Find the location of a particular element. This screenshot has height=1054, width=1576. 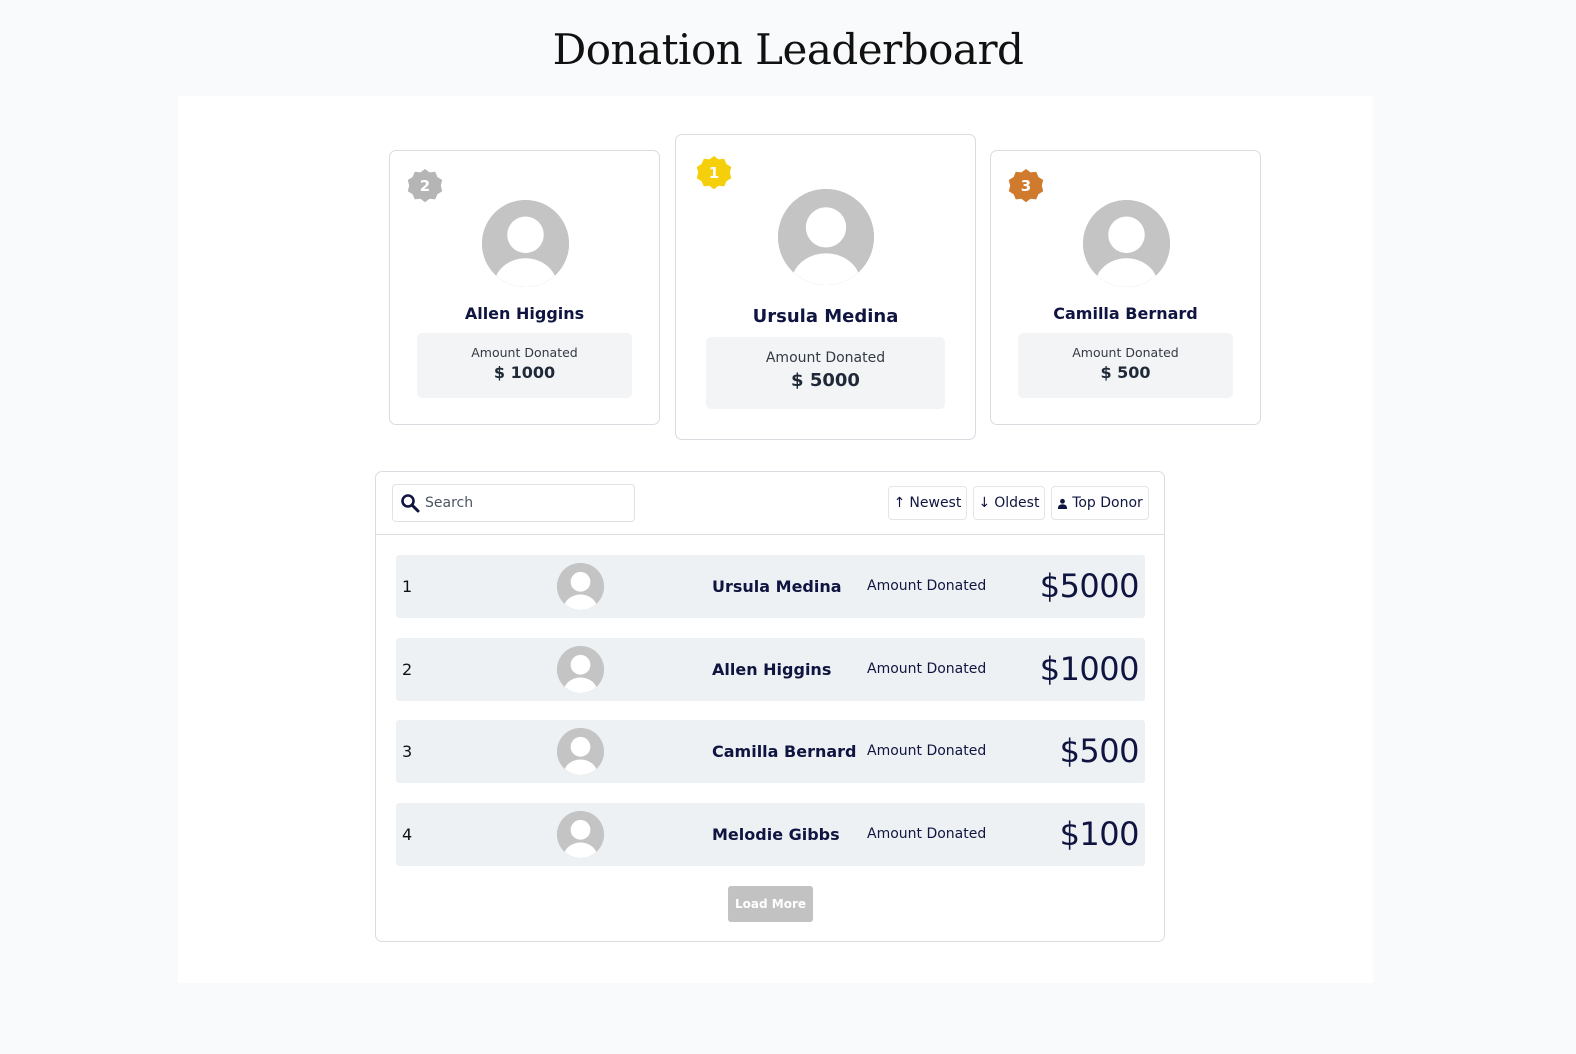

podium-card-first: 1 Ursula Medina Amount Donated $ 5000 is located at coordinates (825, 287).